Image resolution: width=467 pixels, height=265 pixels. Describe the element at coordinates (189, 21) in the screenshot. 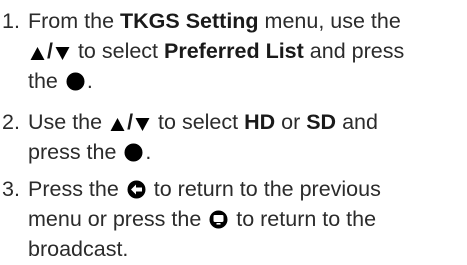

I see `menu-name: TKGS Setting` at that location.